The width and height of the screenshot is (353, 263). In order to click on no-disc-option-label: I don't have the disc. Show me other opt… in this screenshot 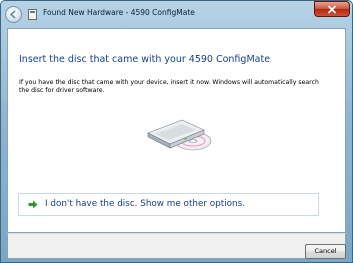, I will do `click(145, 204)`.